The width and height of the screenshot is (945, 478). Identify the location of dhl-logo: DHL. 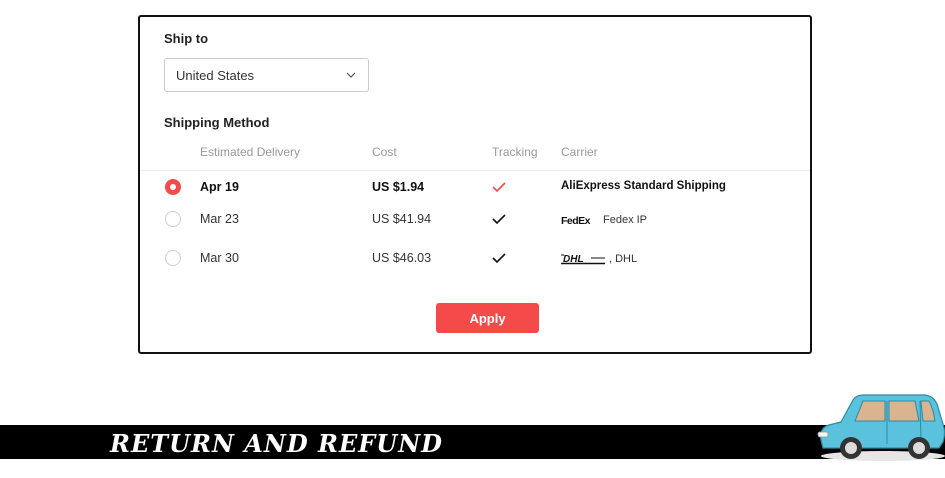
(583, 259).